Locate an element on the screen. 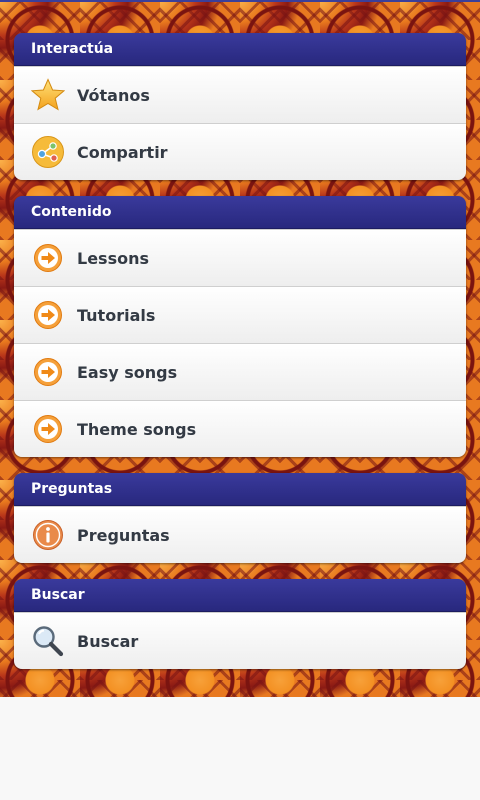 Image resolution: width=480 pixels, height=800 pixels. search-icon is located at coordinates (48, 641).